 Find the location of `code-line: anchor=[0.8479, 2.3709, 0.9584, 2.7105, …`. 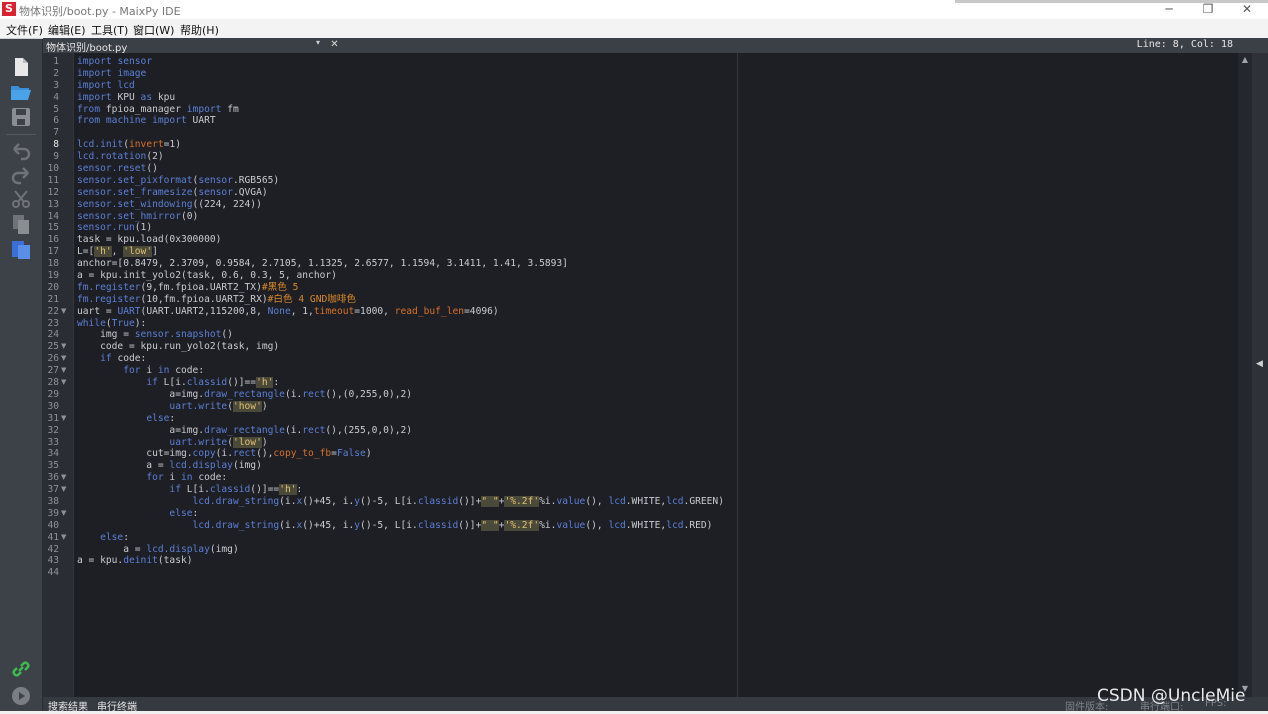

code-line: anchor=[0.8479, 2.3709, 0.9584, 2.7105, … is located at coordinates (400, 264).